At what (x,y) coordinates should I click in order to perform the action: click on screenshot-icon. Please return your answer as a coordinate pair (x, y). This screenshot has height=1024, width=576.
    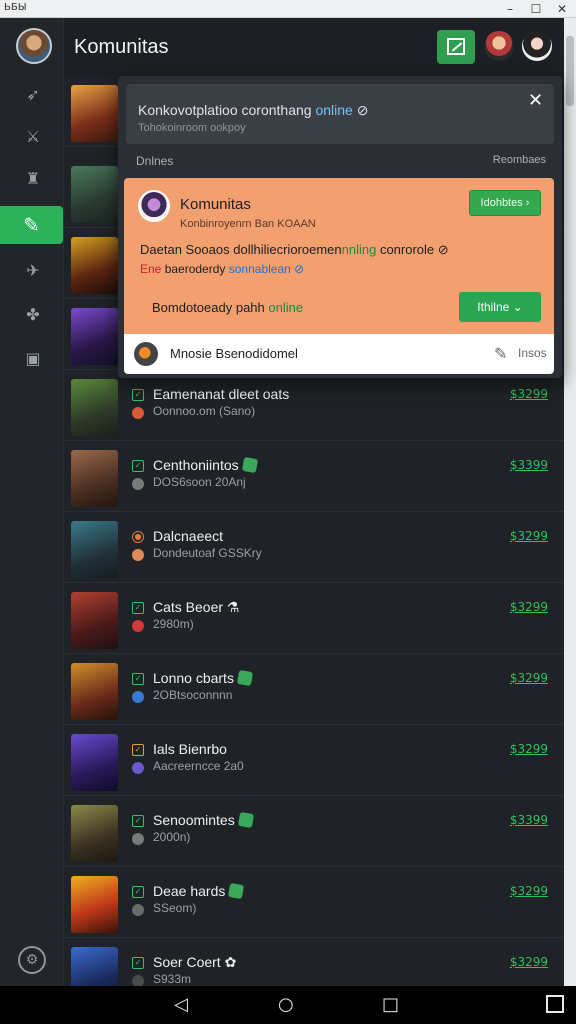
    Looking at the image, I should click on (555, 1004).